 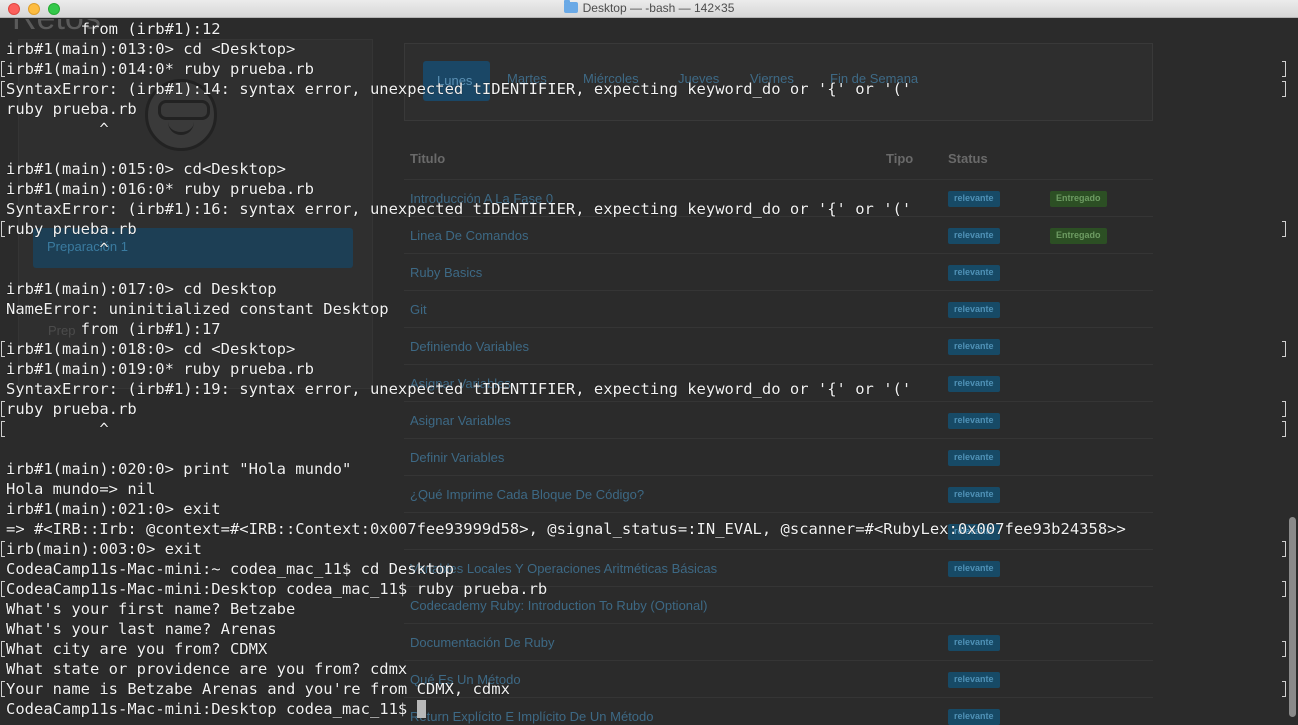 I want to click on terminal-line-text: irb#1(main):018:0> cd <Desktop>, so click(x=151, y=349).